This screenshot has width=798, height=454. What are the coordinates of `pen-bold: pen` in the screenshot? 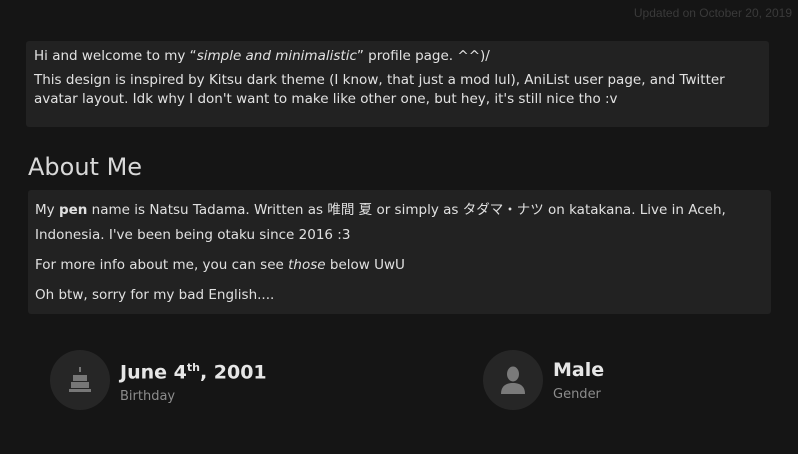 It's located at (73, 210).